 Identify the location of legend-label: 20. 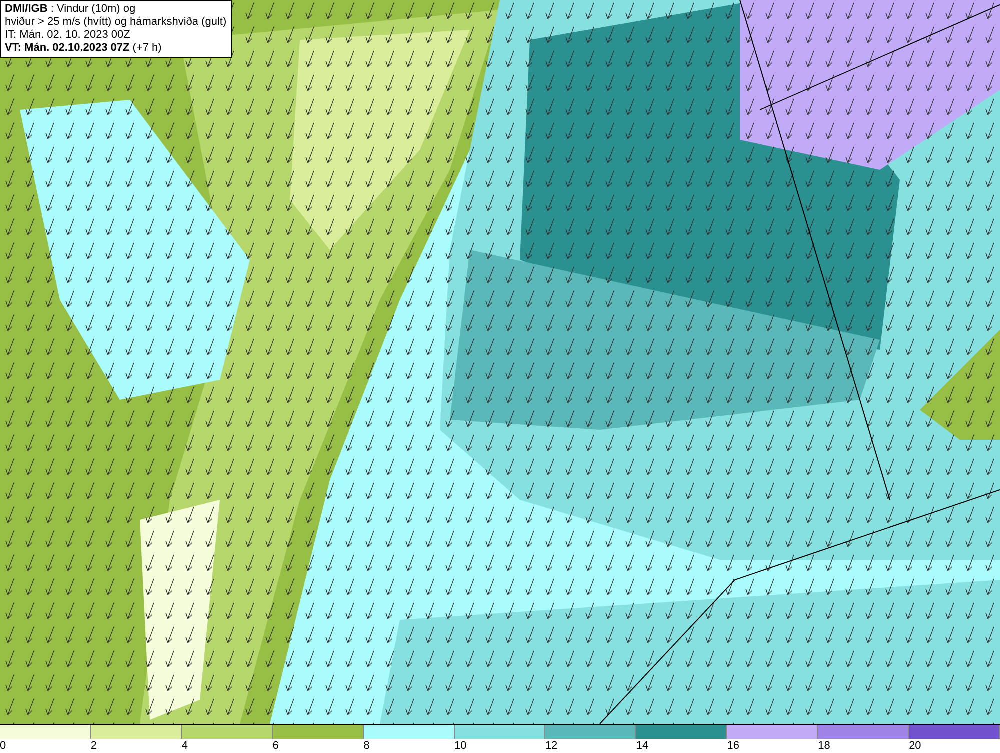
(915, 746).